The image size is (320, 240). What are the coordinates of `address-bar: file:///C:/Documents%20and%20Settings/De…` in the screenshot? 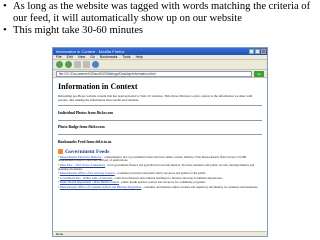 It's located at (160, 74).